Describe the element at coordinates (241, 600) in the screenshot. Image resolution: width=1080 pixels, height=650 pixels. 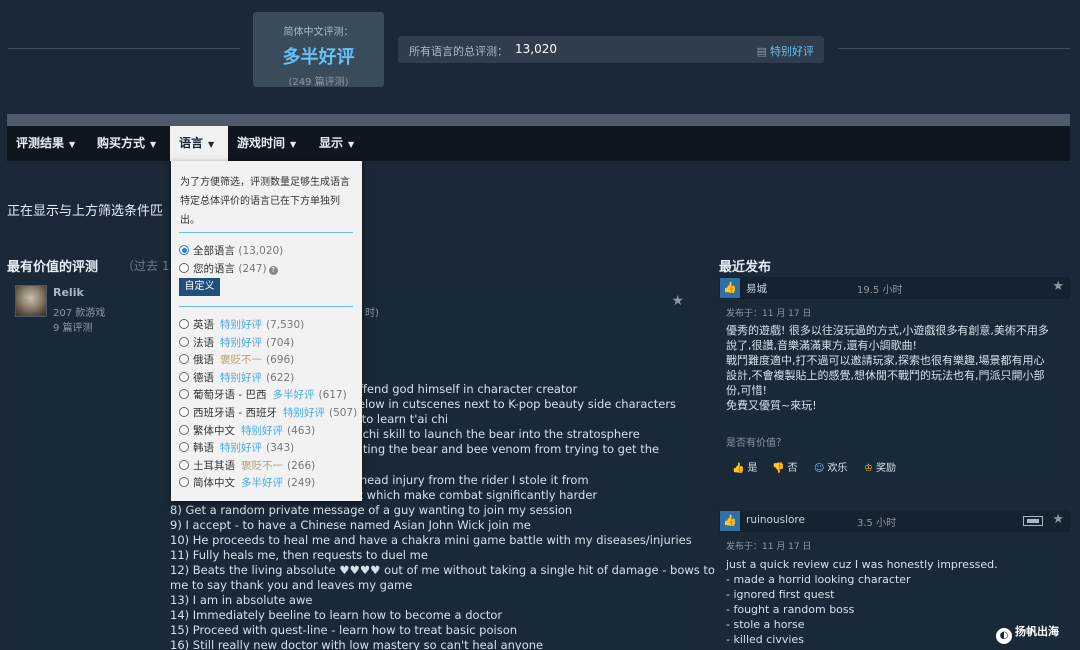
I see `review-line: 13) I am in absolute awe` at that location.